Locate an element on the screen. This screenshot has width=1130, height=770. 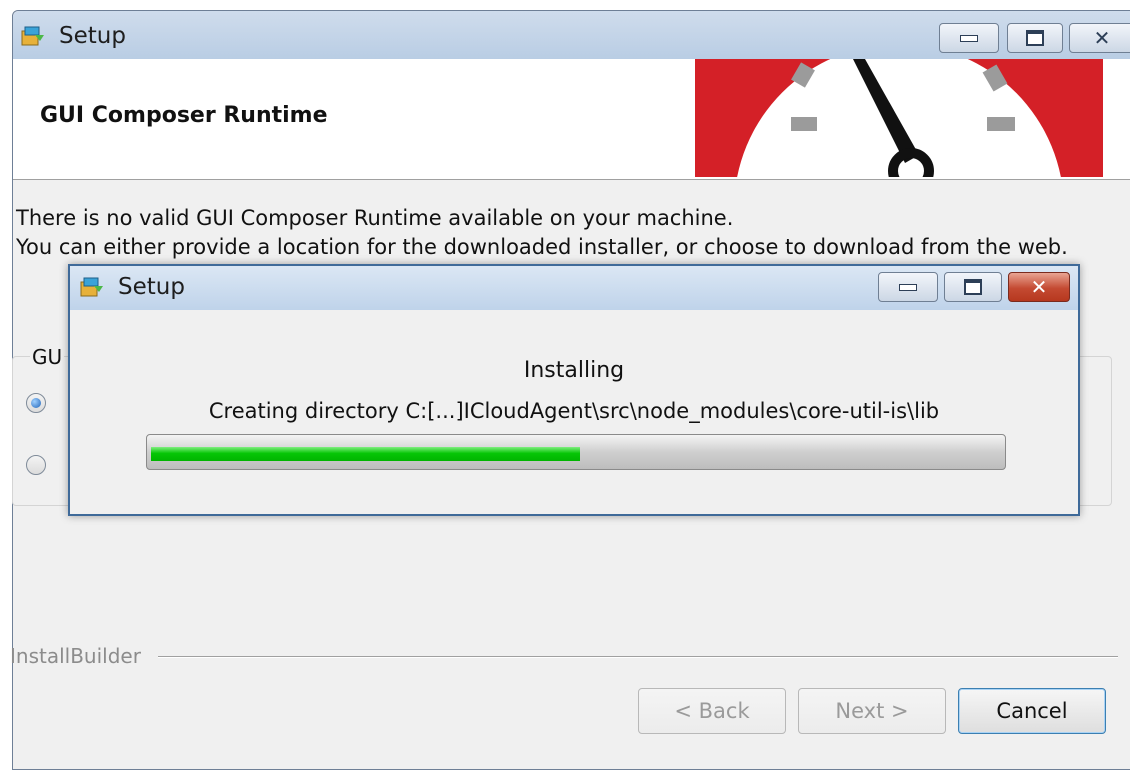
cancel-button: Cancel is located at coordinates (1032, 711).